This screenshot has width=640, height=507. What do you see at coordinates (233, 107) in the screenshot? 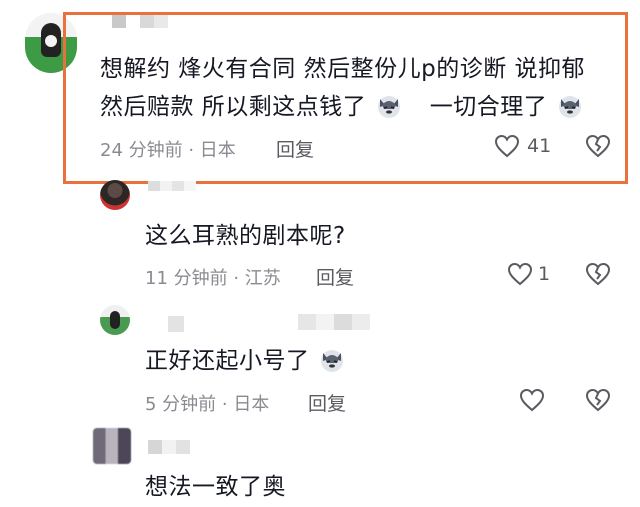
I see `comment-text-segment: 然后赔款 所以剩这点钱了` at bounding box center [233, 107].